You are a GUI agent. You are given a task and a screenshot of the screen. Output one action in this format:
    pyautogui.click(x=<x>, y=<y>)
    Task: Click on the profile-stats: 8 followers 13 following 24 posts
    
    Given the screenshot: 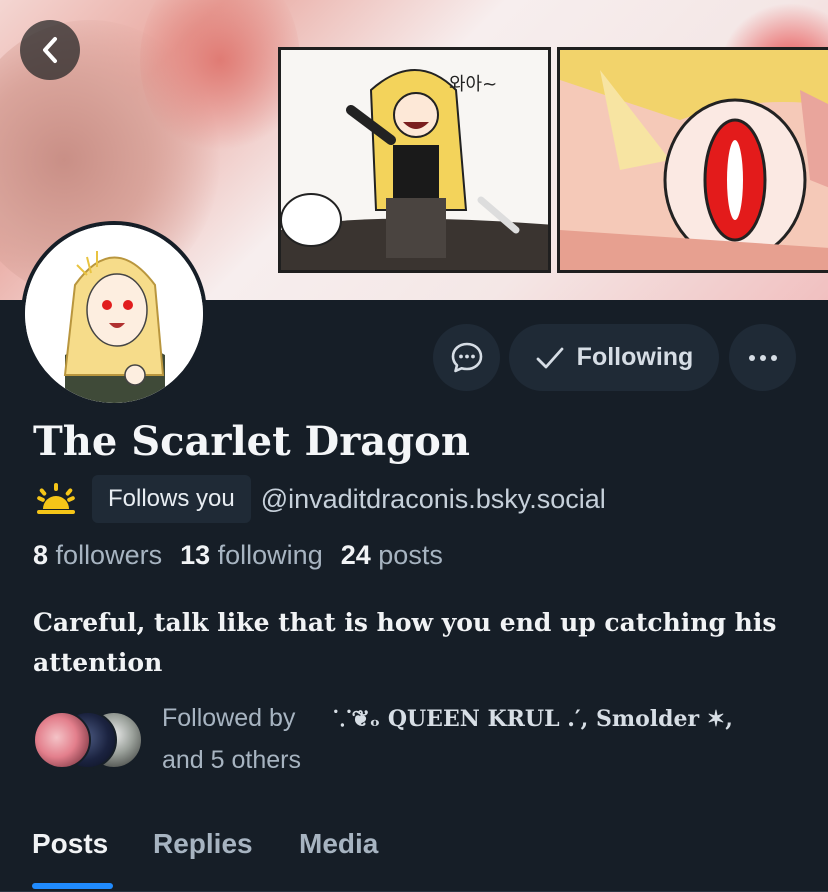 What is the action you would take?
    pyautogui.click(x=238, y=555)
    